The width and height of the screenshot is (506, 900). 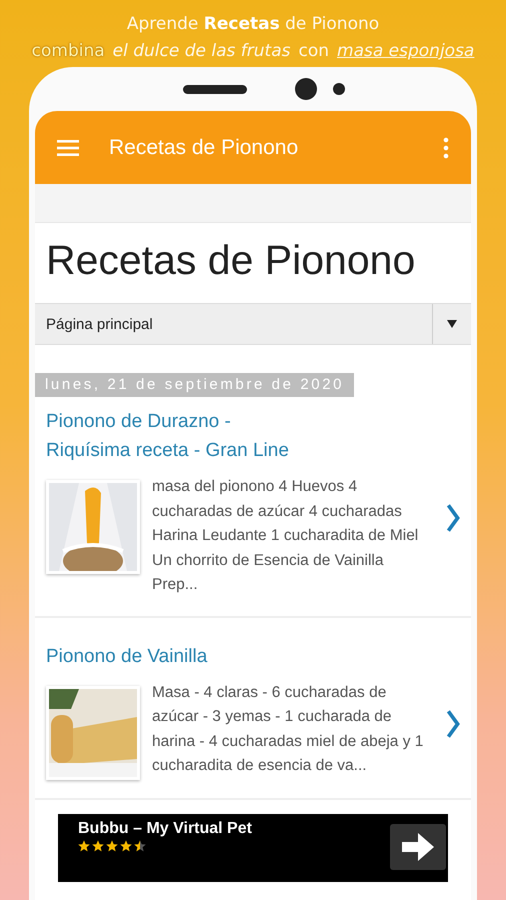 What do you see at coordinates (165, 829) in the screenshot?
I see `ad-title: Bubbu – My Virtual Pet` at bounding box center [165, 829].